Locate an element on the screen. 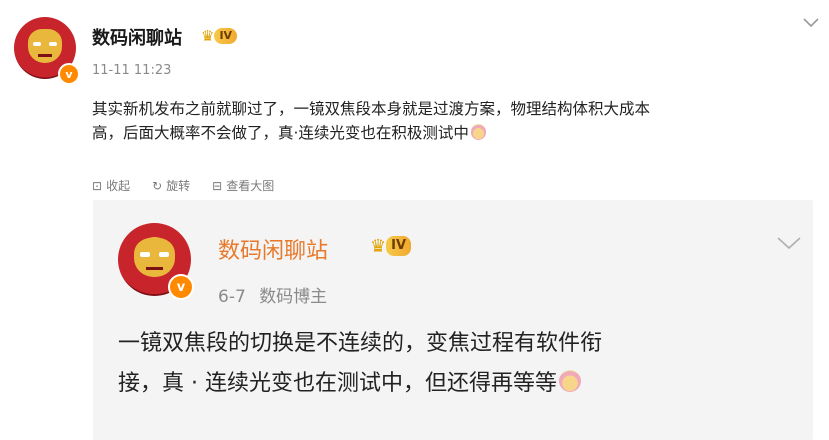 The height and width of the screenshot is (440, 829). quoted-meta: 6-7 数码博主 is located at coordinates (272, 294).